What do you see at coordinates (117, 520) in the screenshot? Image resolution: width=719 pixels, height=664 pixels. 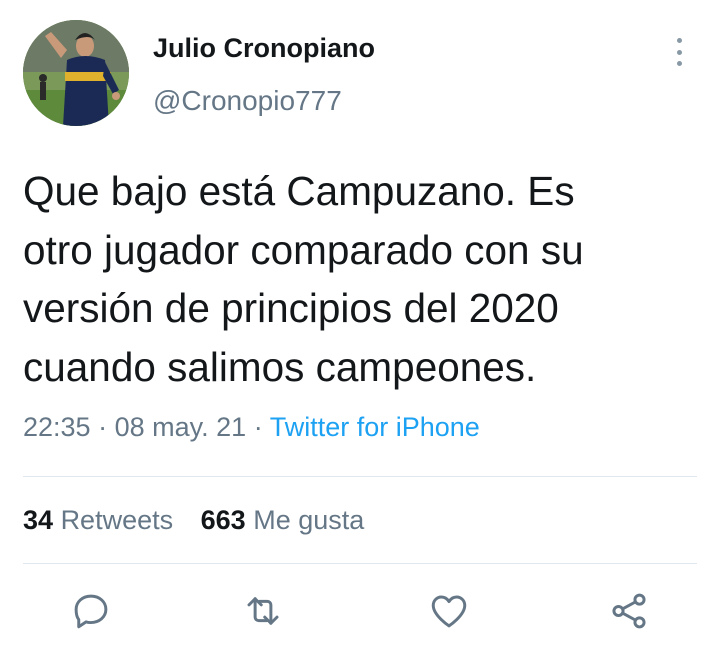 I see `retweets-label: Retweets` at bounding box center [117, 520].